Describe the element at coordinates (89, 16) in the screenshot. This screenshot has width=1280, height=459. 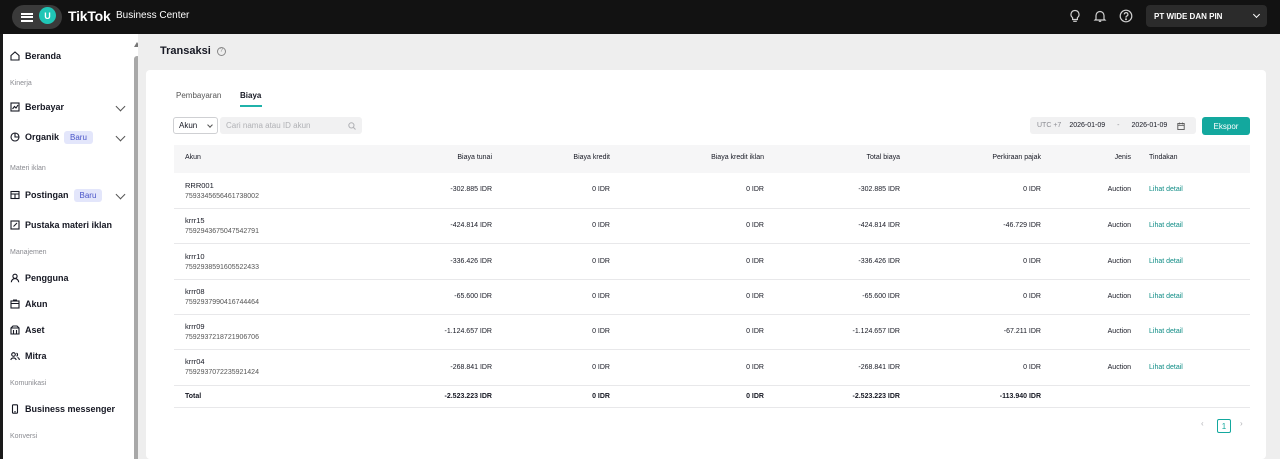
I see `tiktok-logo: TikTok` at that location.